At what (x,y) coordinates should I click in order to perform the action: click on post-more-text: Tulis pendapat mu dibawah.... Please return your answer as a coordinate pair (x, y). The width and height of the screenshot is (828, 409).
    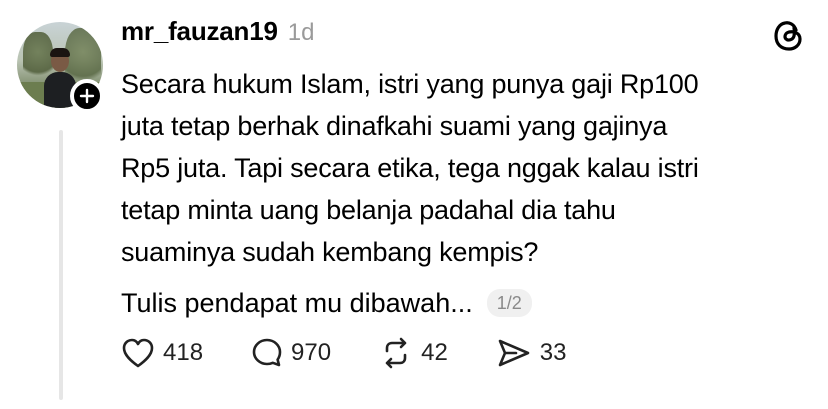
    Looking at the image, I should click on (297, 303).